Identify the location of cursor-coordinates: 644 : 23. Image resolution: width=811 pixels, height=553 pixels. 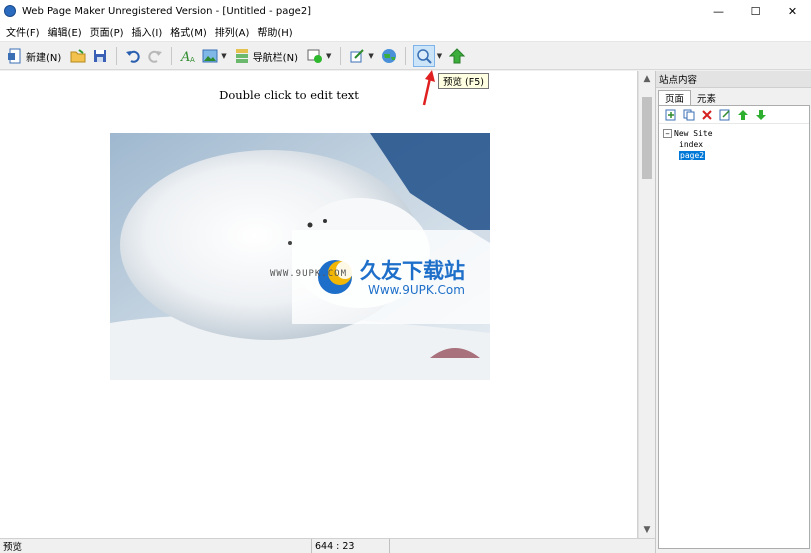
(351, 545).